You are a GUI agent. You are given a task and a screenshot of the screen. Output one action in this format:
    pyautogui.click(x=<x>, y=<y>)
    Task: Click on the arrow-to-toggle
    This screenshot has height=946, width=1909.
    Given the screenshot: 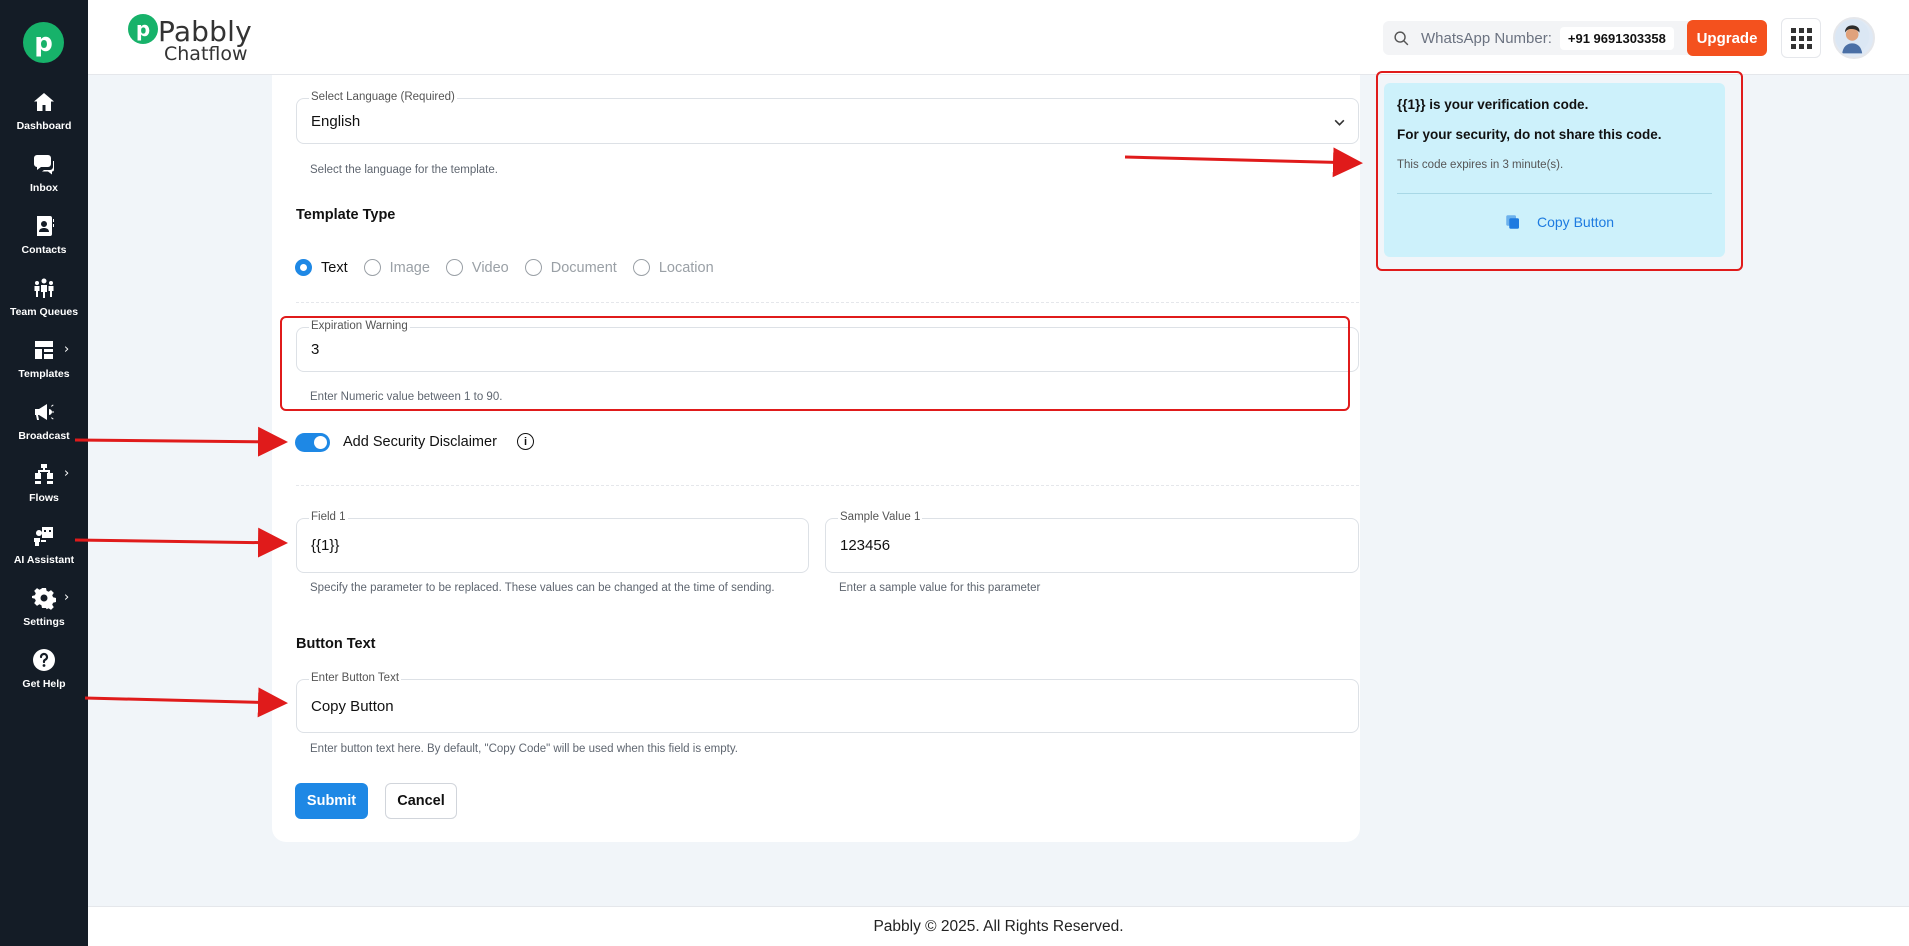 What is the action you would take?
    pyautogui.click(x=181, y=441)
    